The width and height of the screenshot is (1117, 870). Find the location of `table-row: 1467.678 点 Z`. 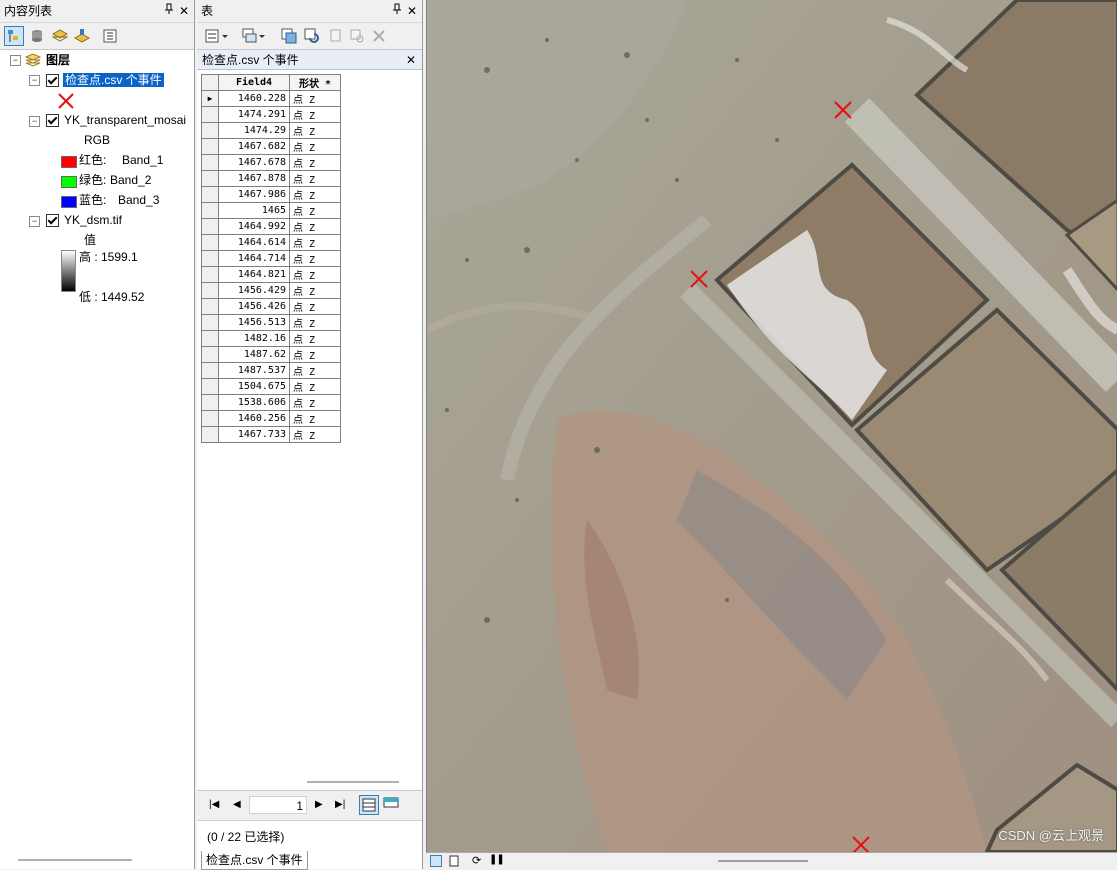

table-row: 1467.678 点 Z is located at coordinates (271, 162).